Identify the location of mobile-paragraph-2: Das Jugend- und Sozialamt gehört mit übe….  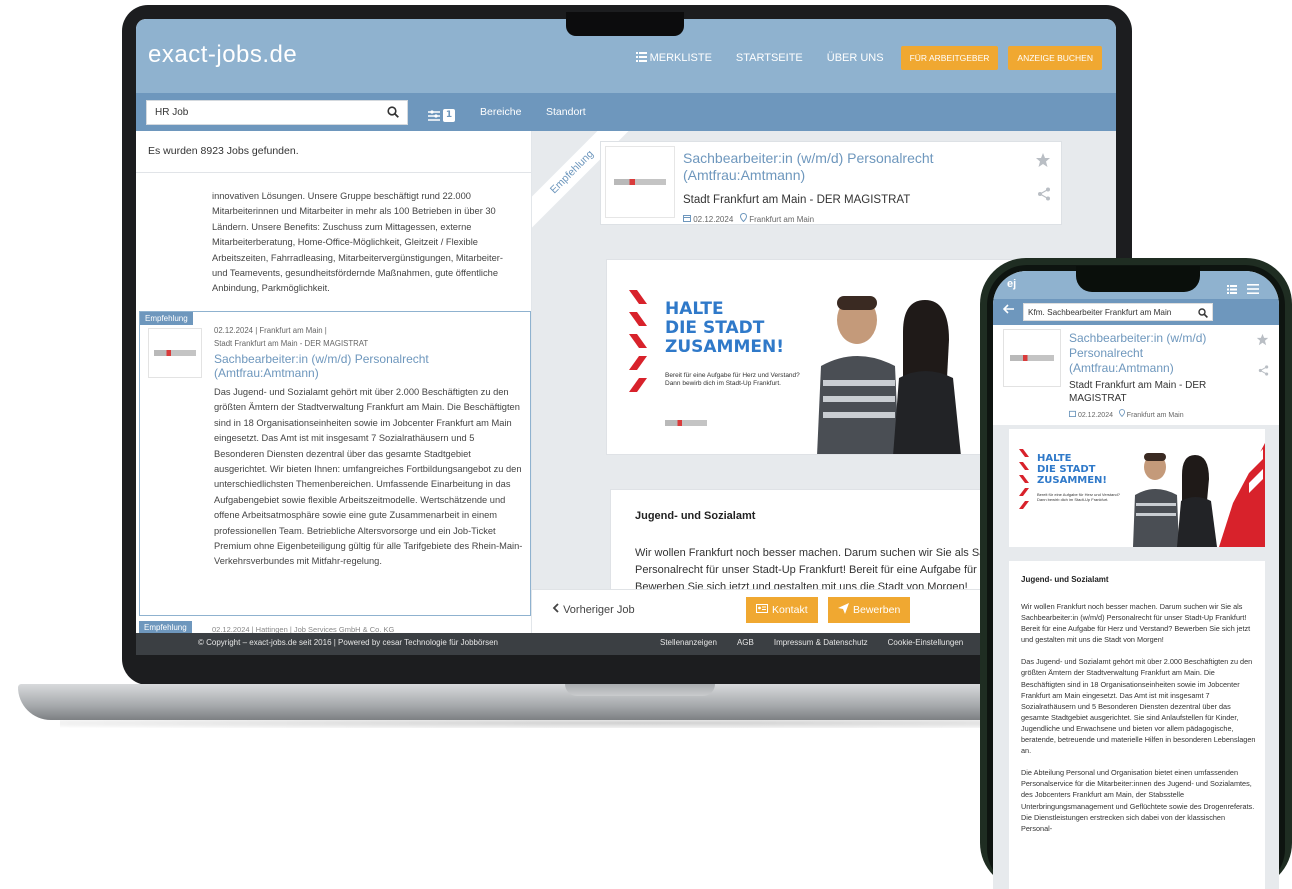
(1138, 706).